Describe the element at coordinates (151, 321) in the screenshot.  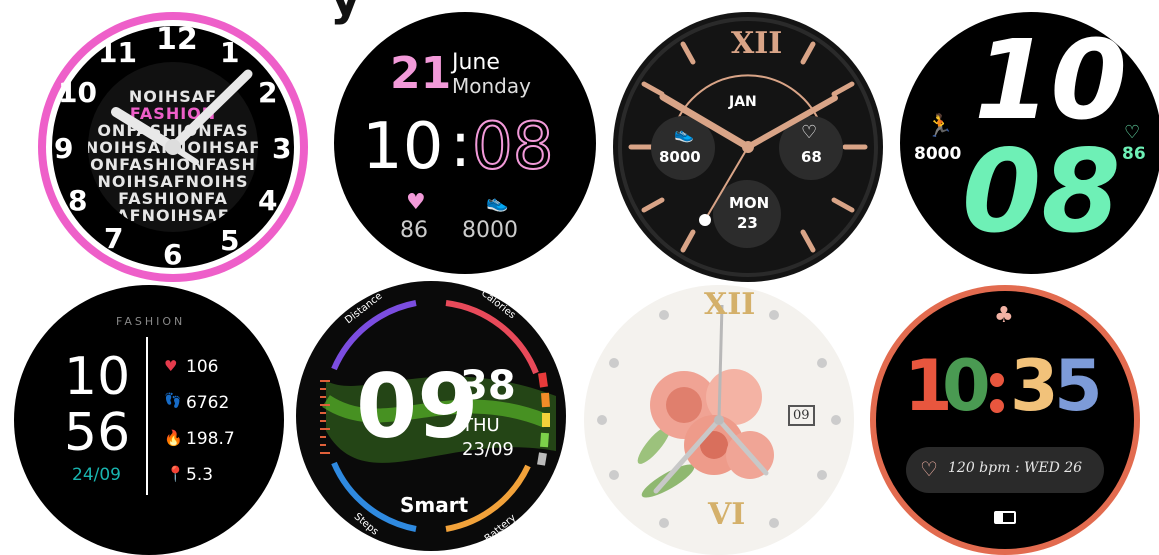
I see `brand-label: FASHION` at that location.